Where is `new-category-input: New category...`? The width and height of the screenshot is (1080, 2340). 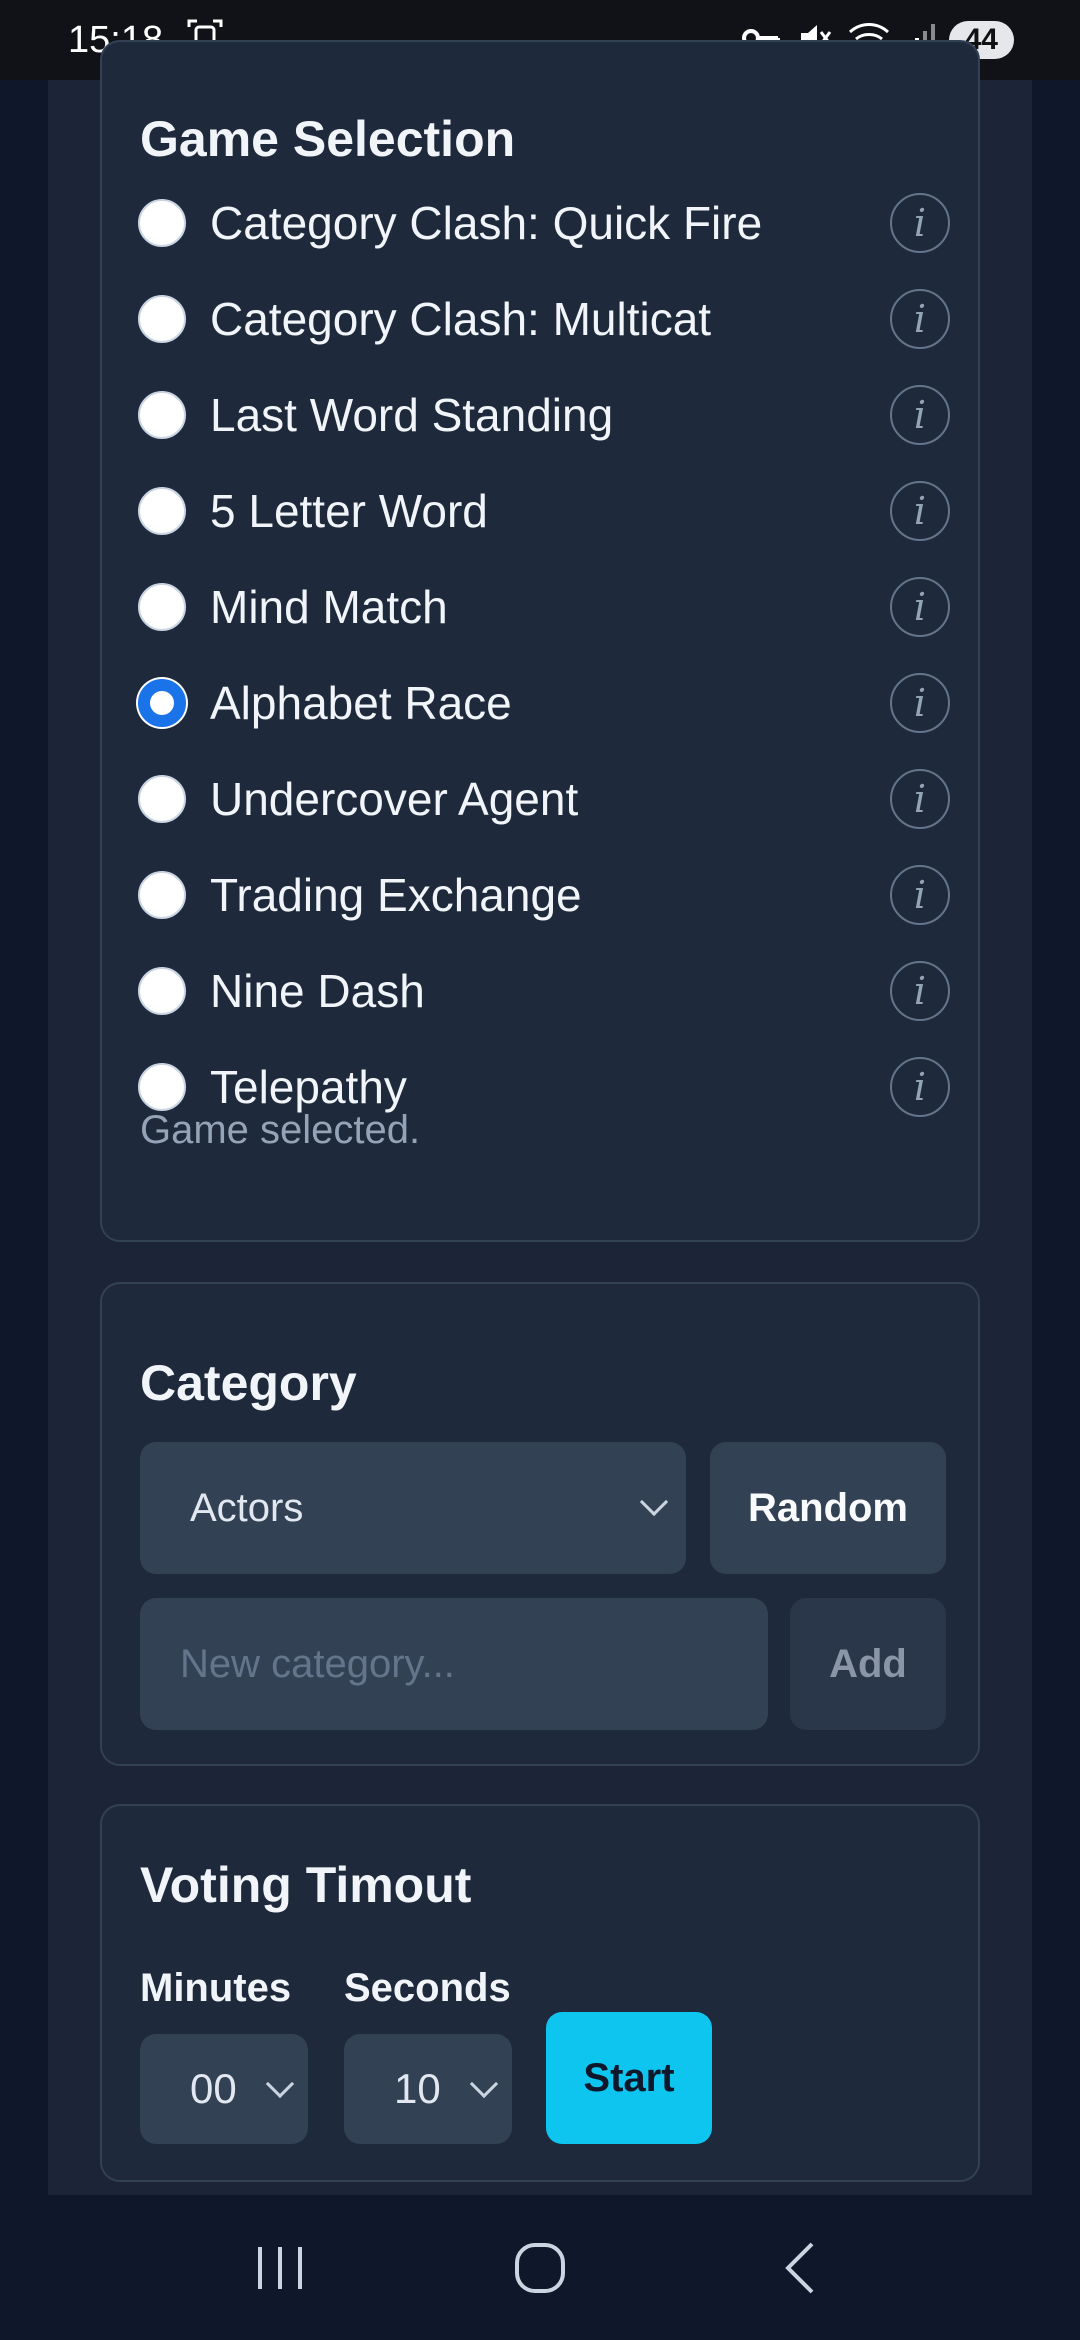 new-category-input: New category... is located at coordinates (454, 1664).